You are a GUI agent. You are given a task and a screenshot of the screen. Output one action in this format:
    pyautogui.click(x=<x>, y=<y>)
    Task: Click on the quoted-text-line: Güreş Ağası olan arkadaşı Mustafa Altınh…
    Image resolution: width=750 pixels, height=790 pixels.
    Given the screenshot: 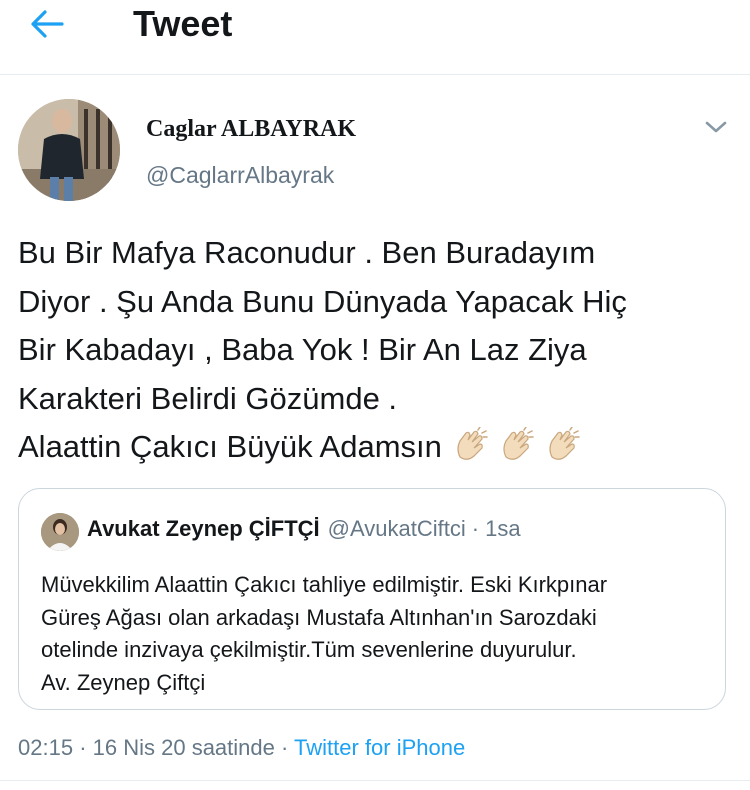 What is the action you would take?
    pyautogui.click(x=319, y=617)
    